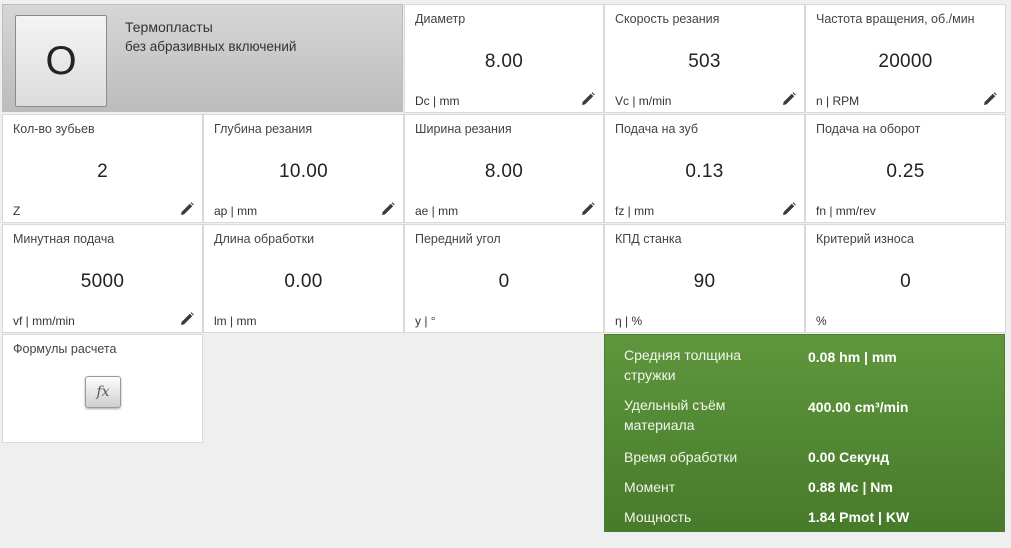  I want to click on param-tile: Диаметр 8.00 Dc | mm, so click(504, 58).